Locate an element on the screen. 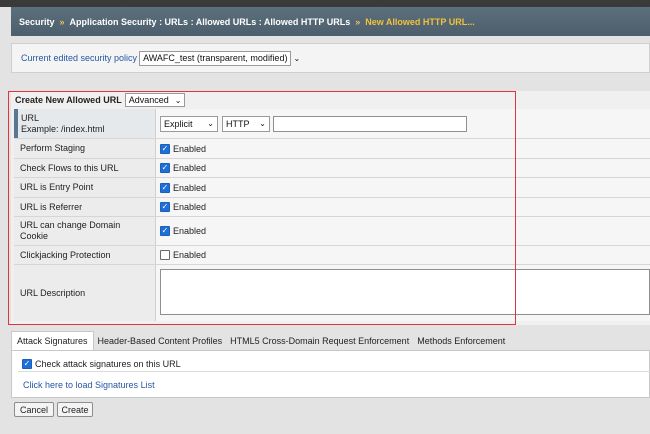 The image size is (650, 434). referrer-value: Enabled is located at coordinates (190, 207).